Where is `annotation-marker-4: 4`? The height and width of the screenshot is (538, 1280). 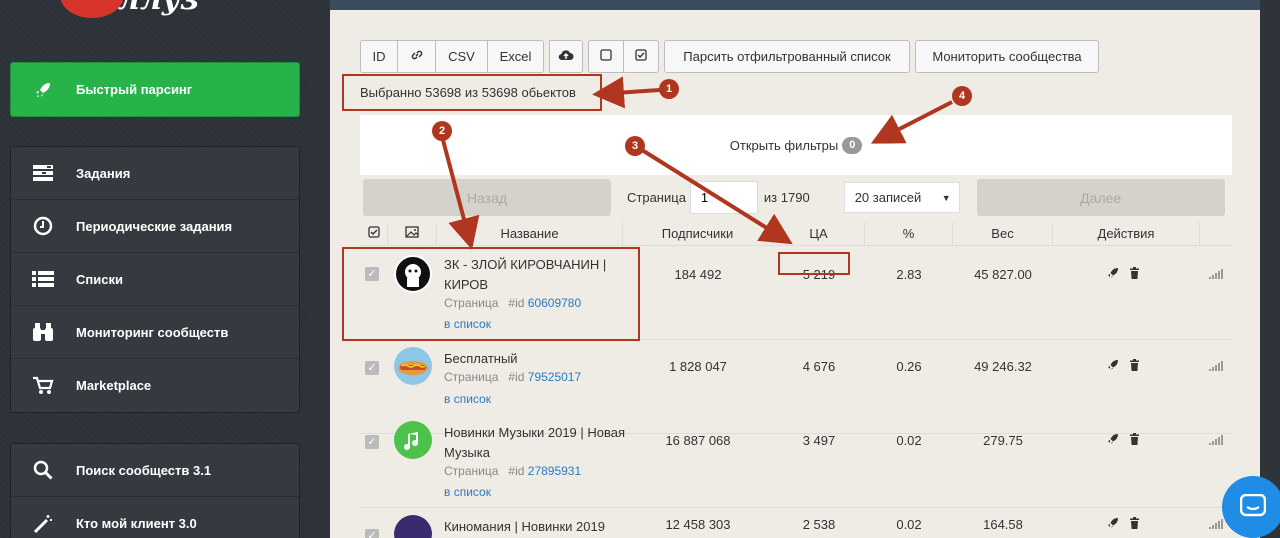
annotation-marker-4: 4 is located at coordinates (962, 96).